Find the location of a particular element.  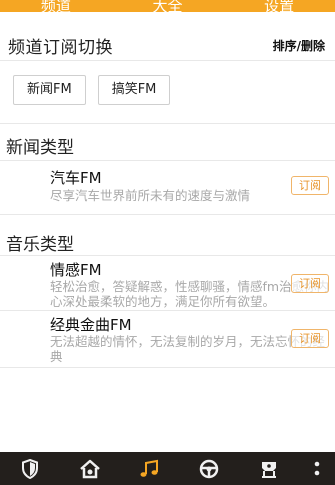

section-title-news: 新闻类型 is located at coordinates (40, 148).